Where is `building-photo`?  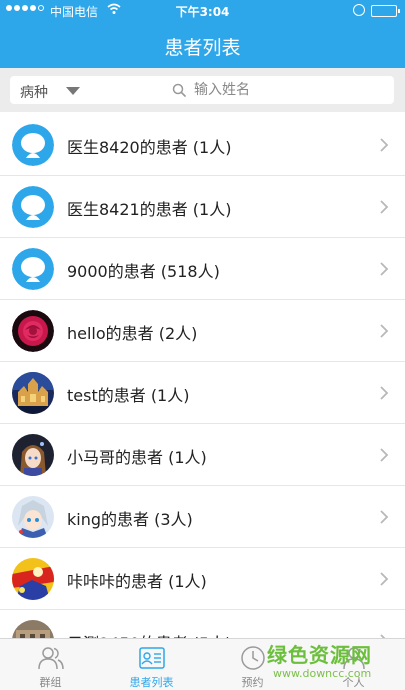
building-photo is located at coordinates (33, 629).